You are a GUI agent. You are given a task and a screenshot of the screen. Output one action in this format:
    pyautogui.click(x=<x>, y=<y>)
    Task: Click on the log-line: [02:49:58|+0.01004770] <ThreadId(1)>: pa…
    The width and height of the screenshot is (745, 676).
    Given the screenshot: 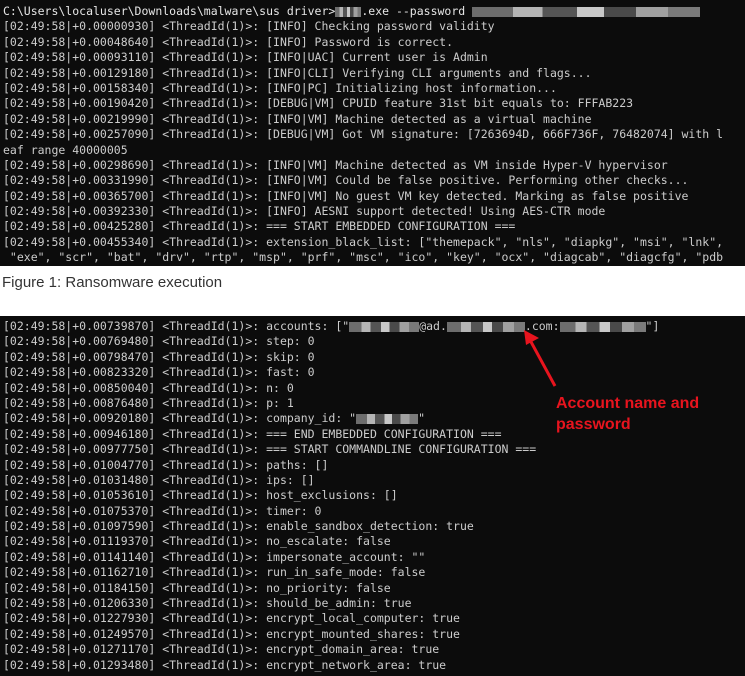 What is the action you would take?
    pyautogui.click(x=166, y=464)
    